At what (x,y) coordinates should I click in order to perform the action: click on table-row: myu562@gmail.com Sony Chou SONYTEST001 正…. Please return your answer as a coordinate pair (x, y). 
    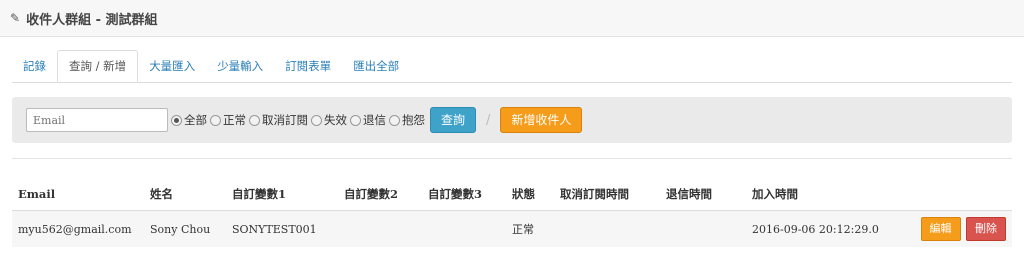
    Looking at the image, I should click on (512, 228).